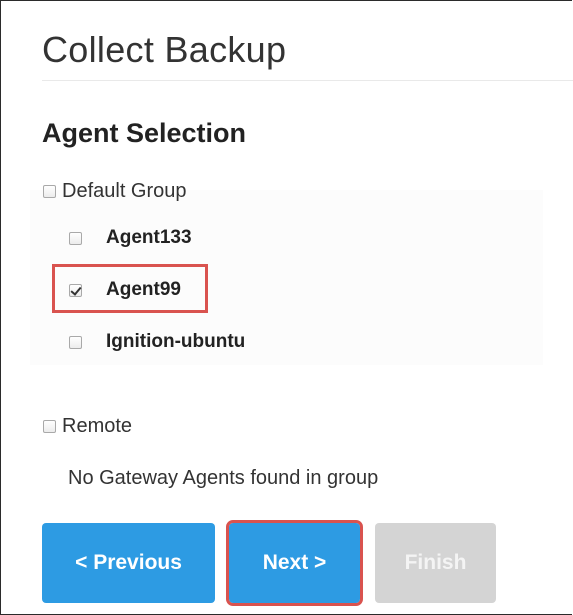 This screenshot has height=615, width=573. Describe the element at coordinates (75, 238) in the screenshot. I see `agent133-checkbox` at that location.